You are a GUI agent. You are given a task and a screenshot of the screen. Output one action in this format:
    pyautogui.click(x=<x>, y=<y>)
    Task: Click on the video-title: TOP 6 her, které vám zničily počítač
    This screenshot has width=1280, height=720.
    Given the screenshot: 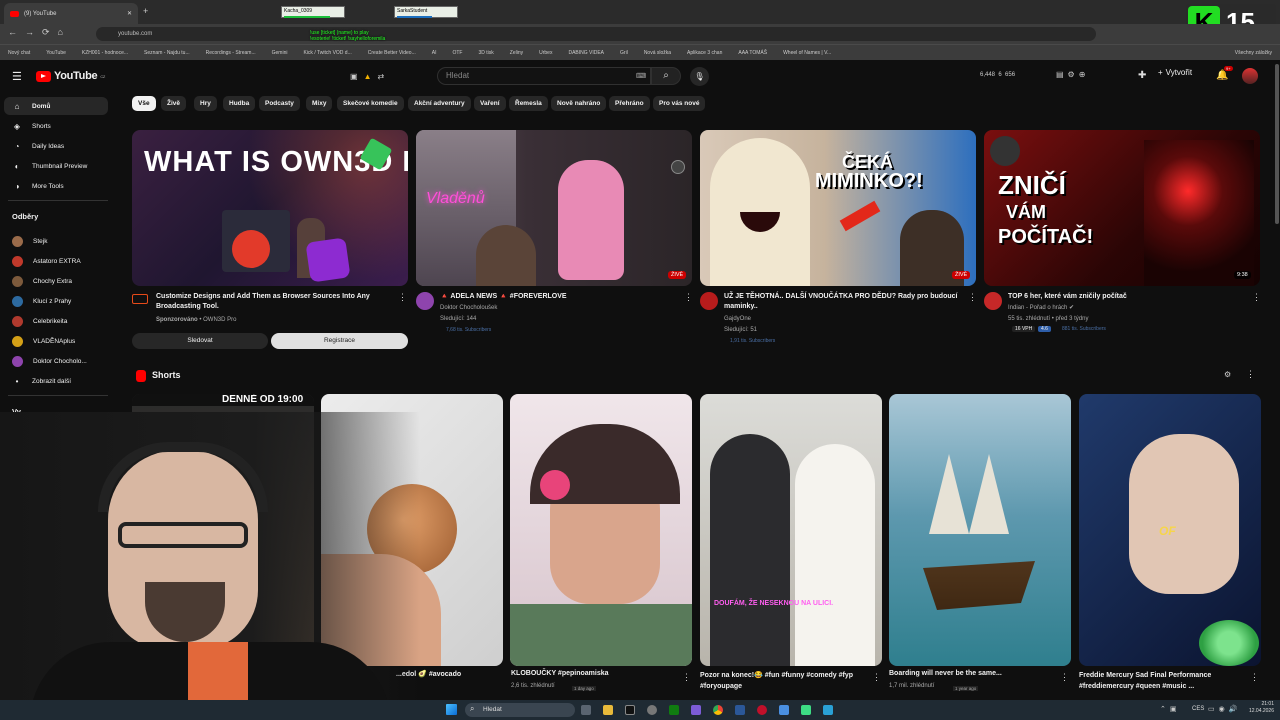 What is the action you would take?
    pyautogui.click(x=1127, y=297)
    